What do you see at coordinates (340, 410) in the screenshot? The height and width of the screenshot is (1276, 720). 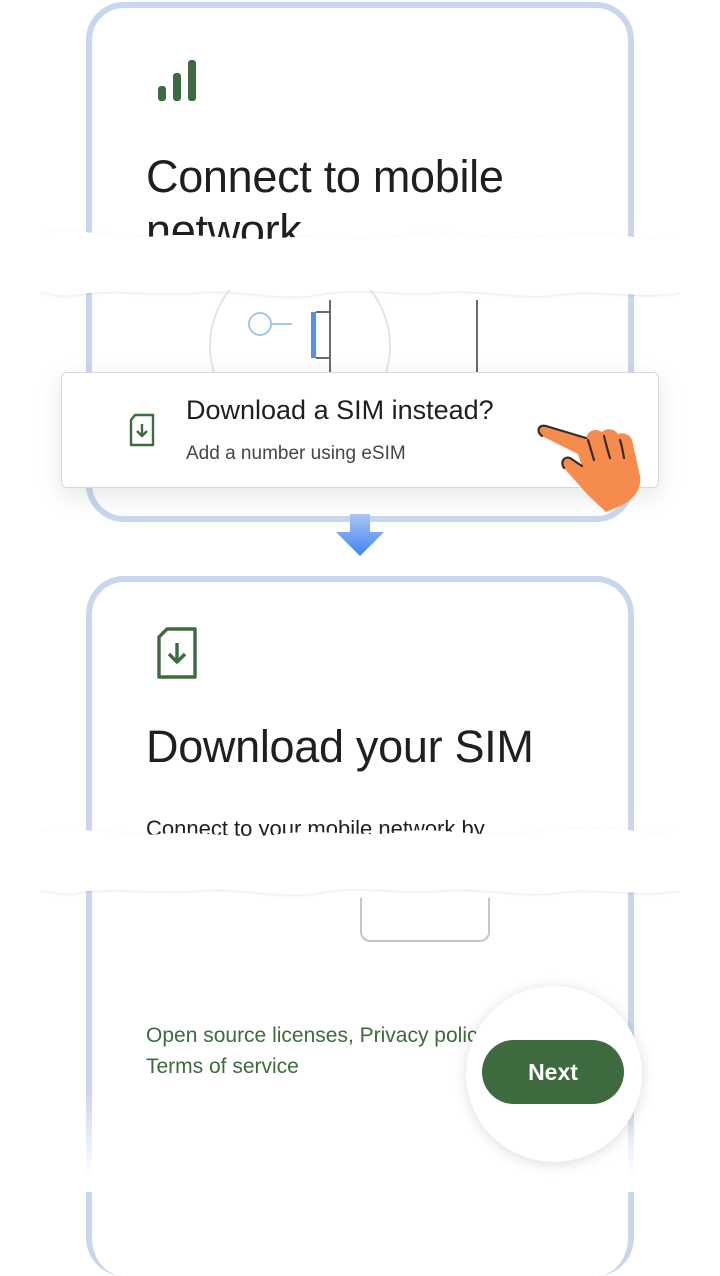 I see `download-sim-title: Download a SIM instead?` at bounding box center [340, 410].